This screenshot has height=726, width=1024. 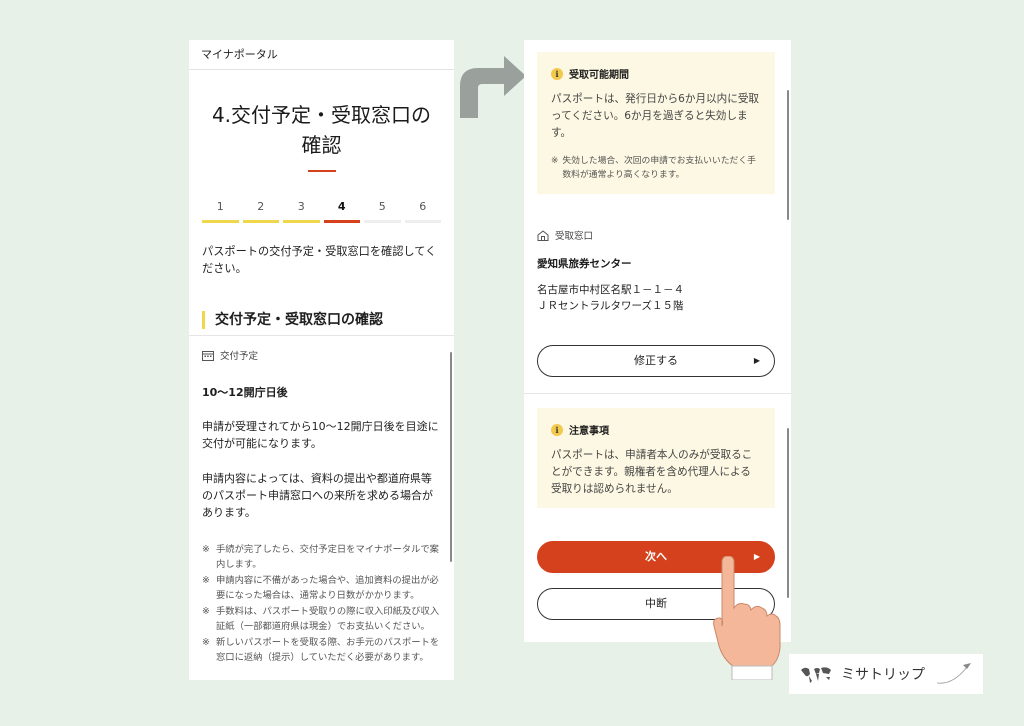 What do you see at coordinates (321, 145) in the screenshot?
I see `page-title-line2: 確認` at bounding box center [321, 145].